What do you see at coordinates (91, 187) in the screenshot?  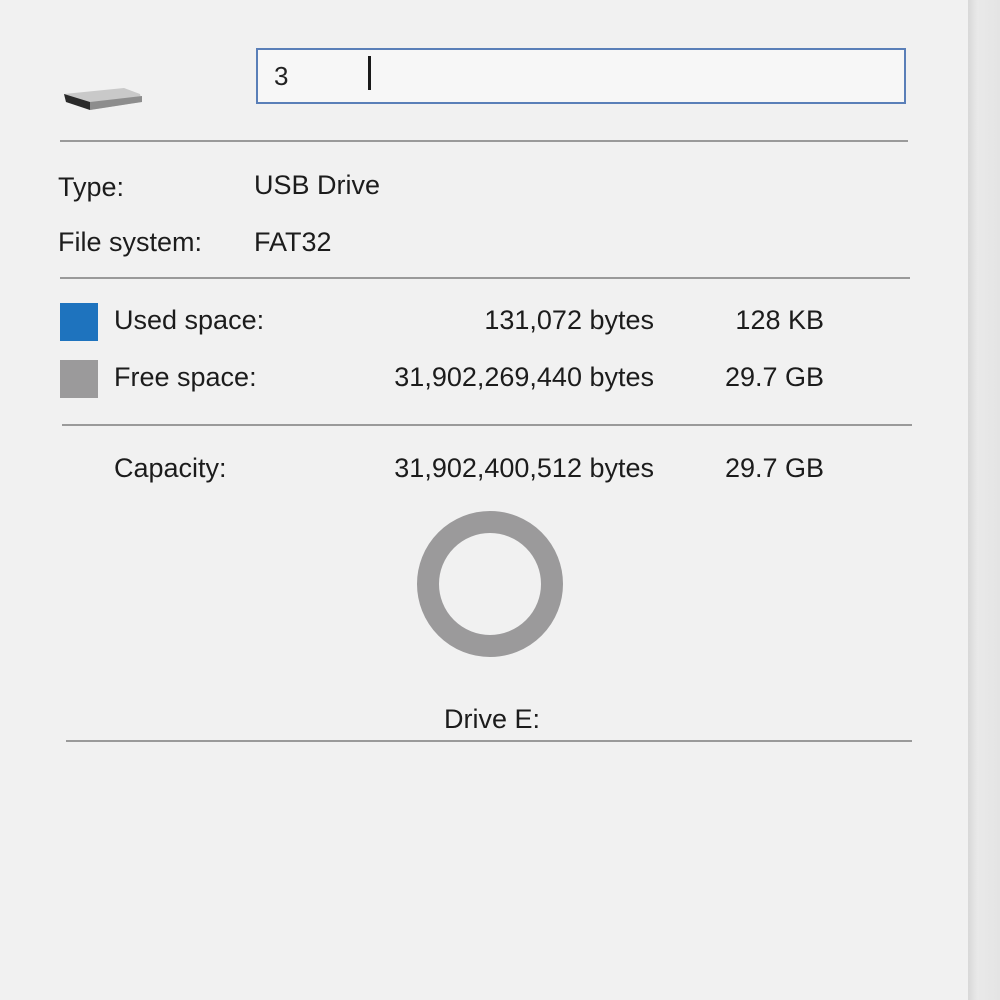 I see `type-label: Type:` at bounding box center [91, 187].